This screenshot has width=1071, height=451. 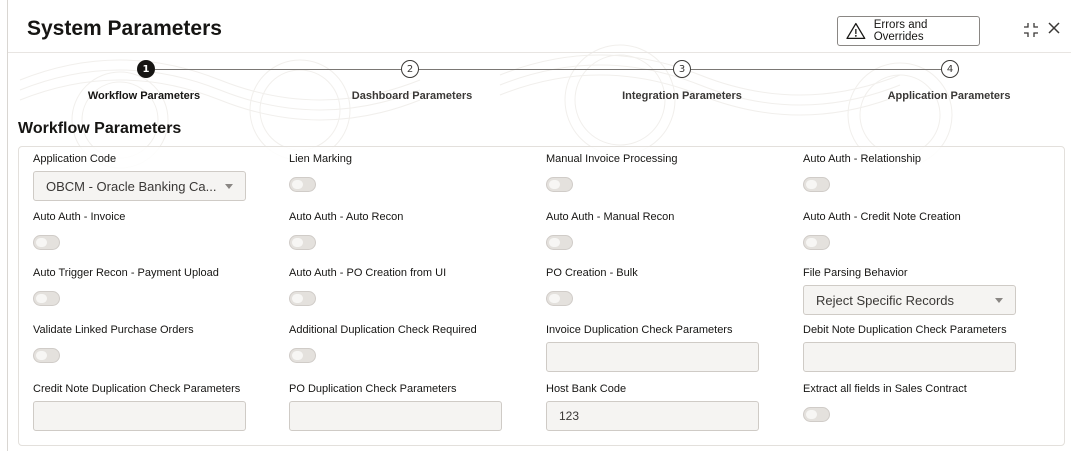 What do you see at coordinates (612, 159) in the screenshot?
I see `manual-invoice-processing-label: Manual Invoice Processing` at bounding box center [612, 159].